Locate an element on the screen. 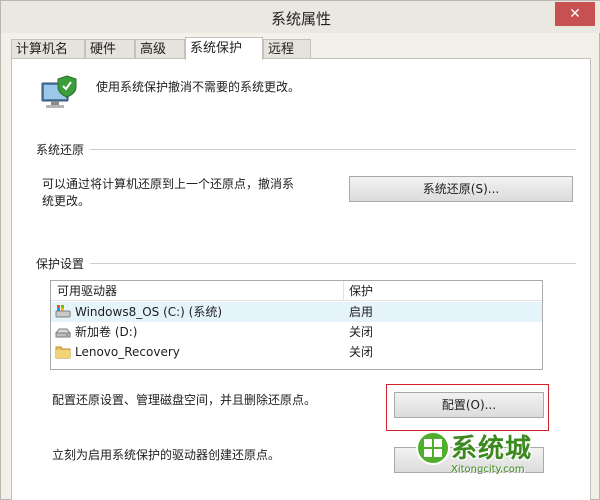  protection-group-title: 保护设置 is located at coordinates (63, 263).